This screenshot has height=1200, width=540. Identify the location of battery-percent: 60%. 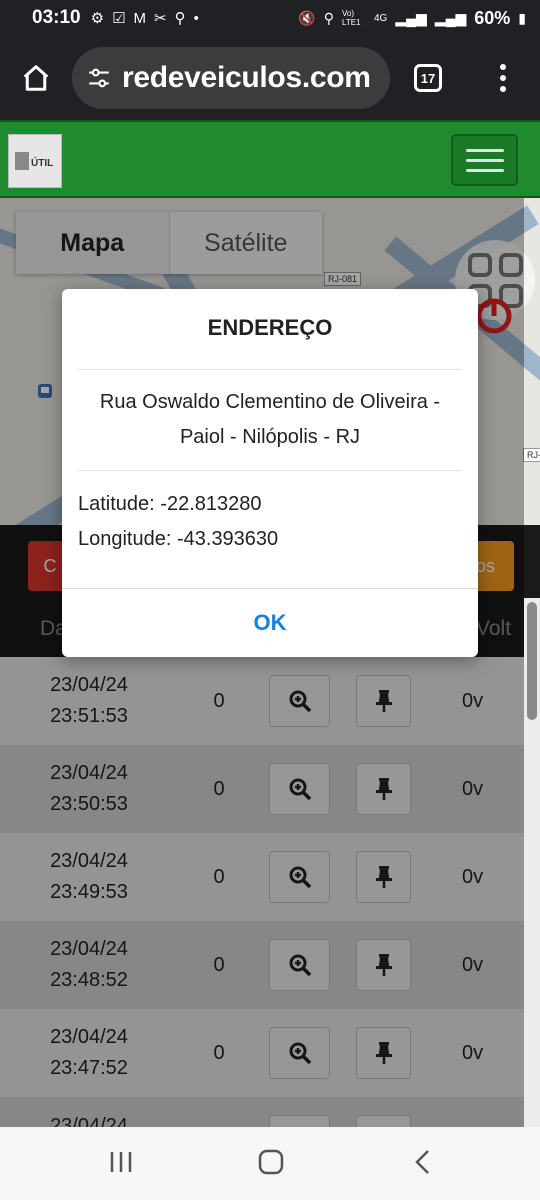
(492, 17).